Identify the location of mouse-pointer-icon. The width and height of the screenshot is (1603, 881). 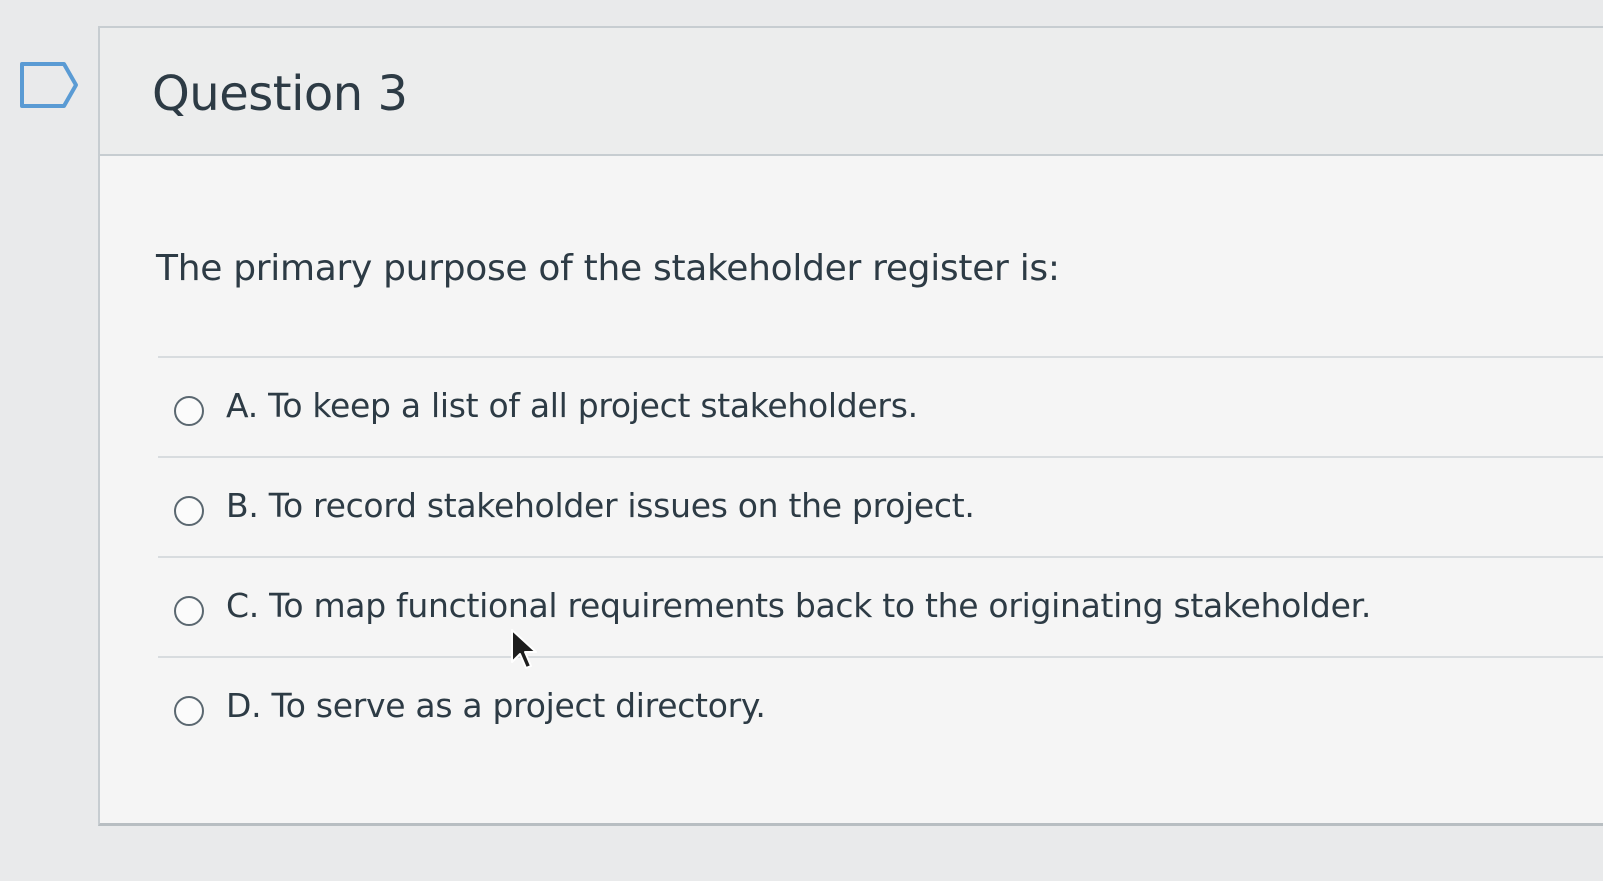
(524, 649).